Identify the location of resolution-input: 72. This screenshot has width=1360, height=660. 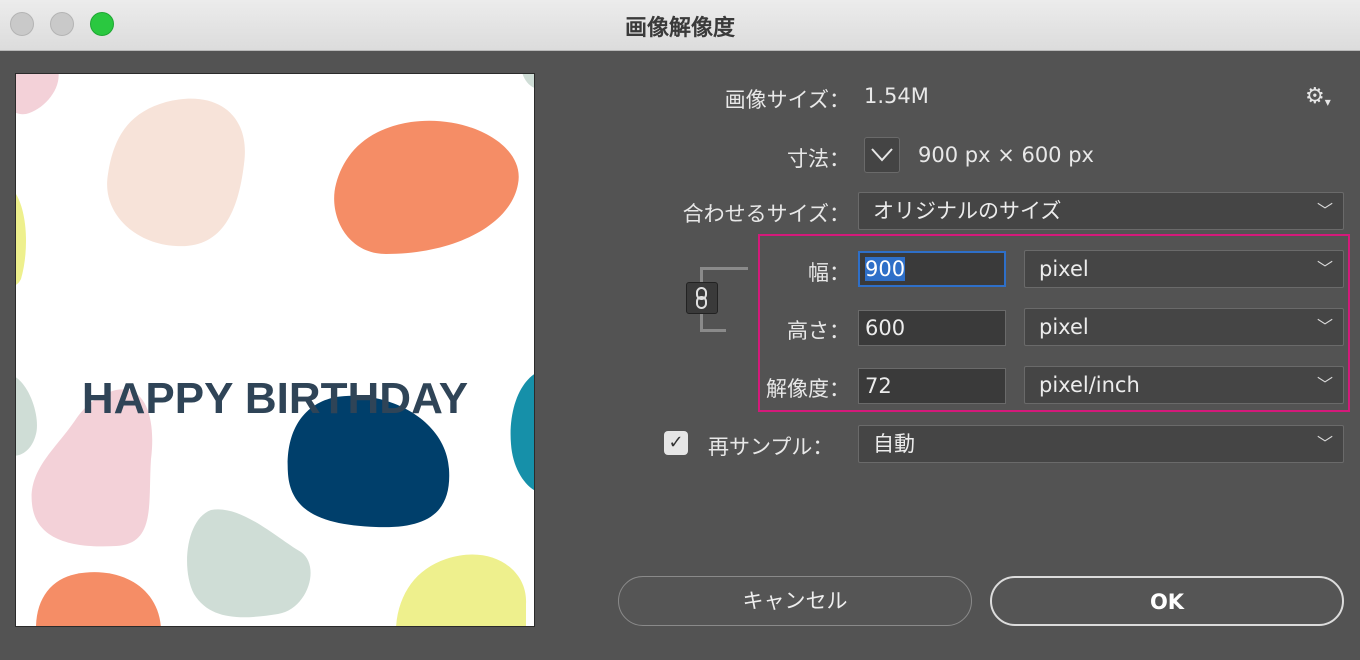
(932, 386).